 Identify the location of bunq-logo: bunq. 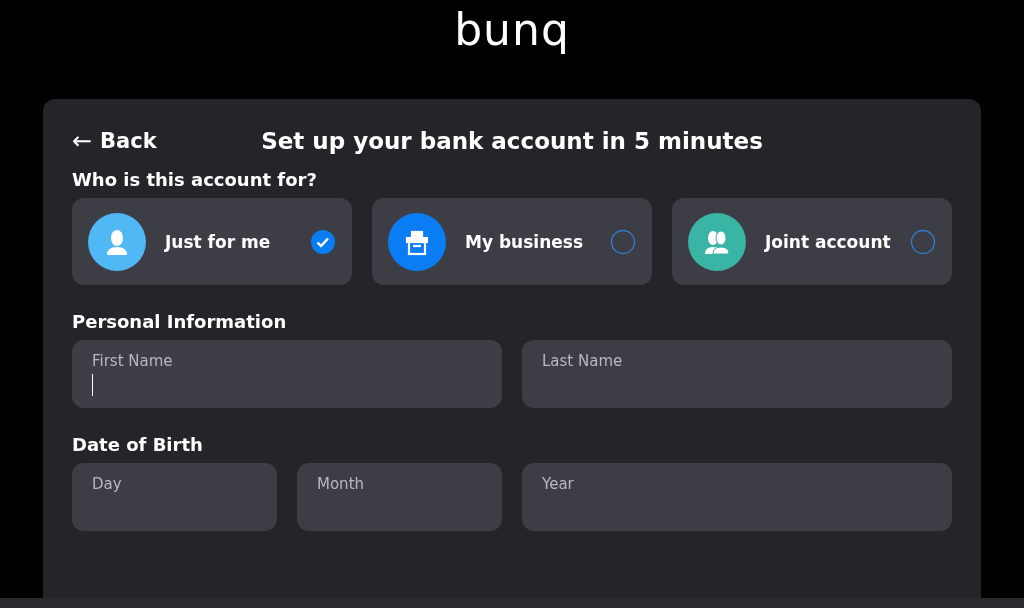
(512, 31).